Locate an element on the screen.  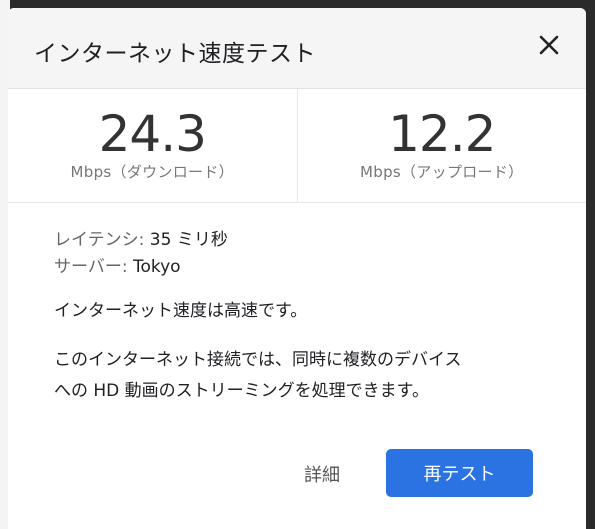
retest-button: 再テスト is located at coordinates (459, 473).